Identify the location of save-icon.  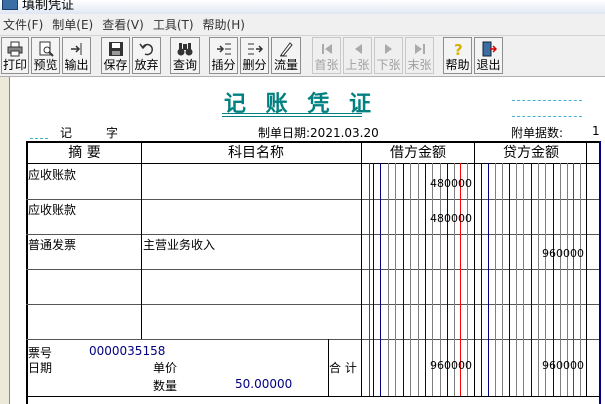
(115, 49).